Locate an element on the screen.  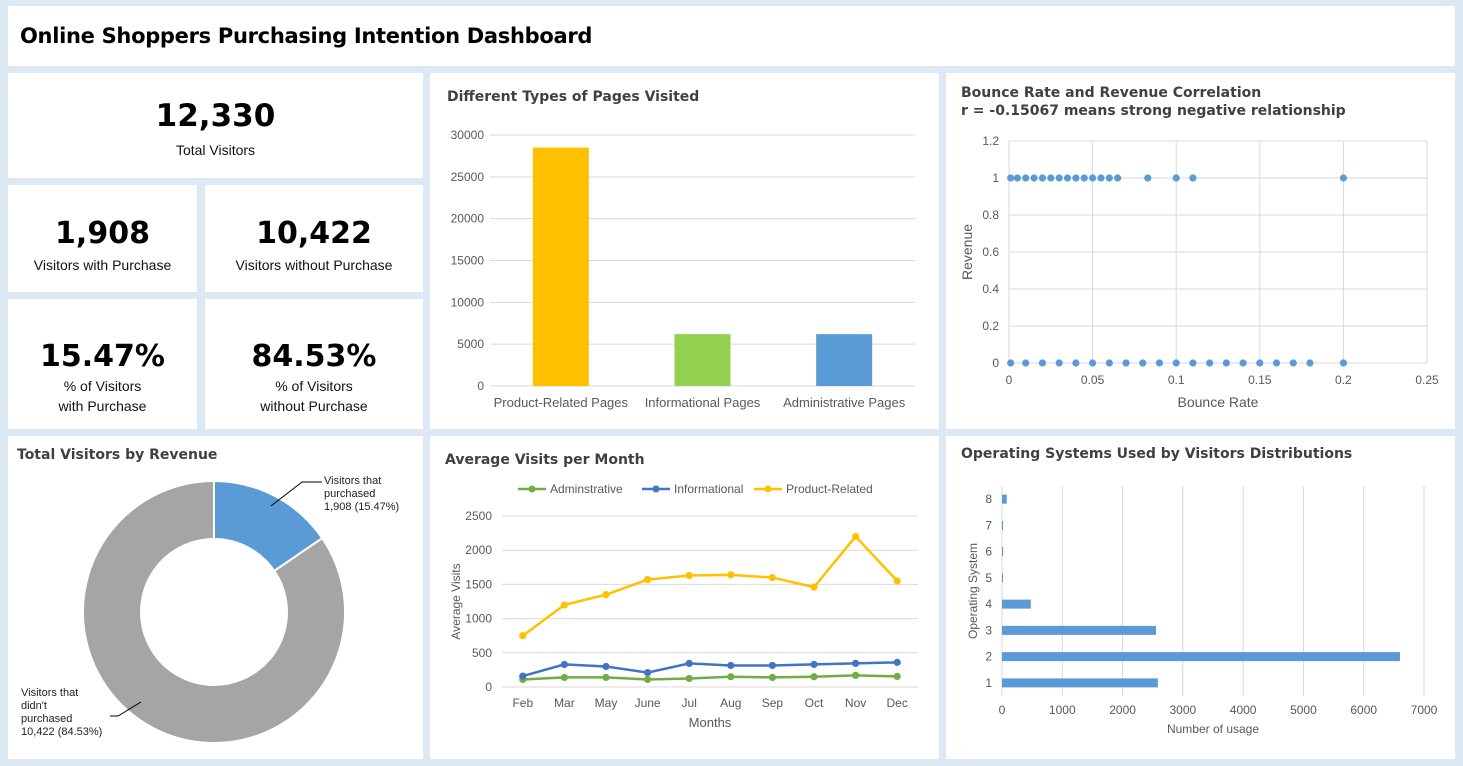
kpi-label-line2: with Purchase is located at coordinates (102, 406).